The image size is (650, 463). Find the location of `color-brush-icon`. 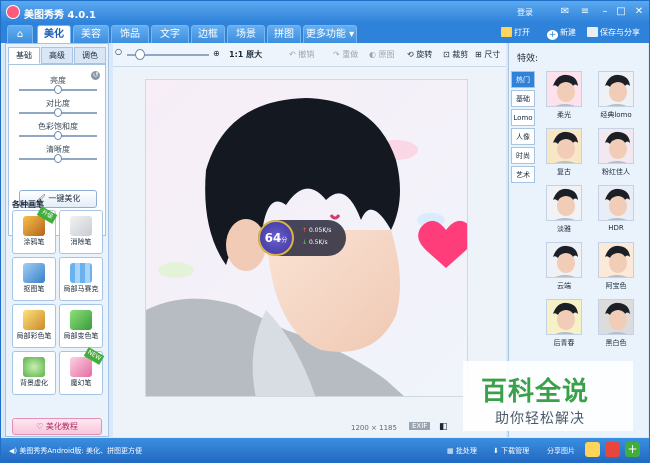

color-brush-icon is located at coordinates (34, 320).